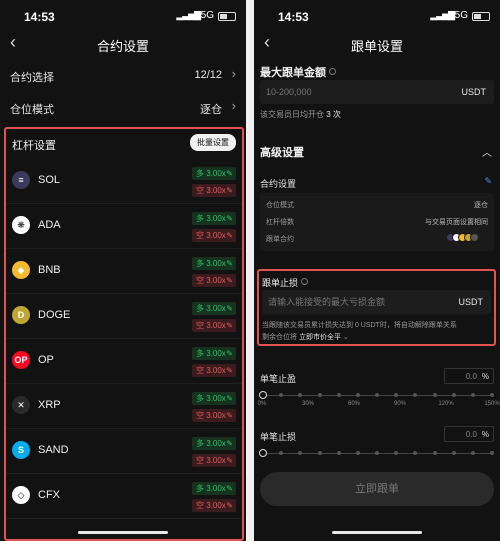 Image resolution: width=500 pixels, height=541 pixels. What do you see at coordinates (293, 17) in the screenshot?
I see `status-time: 14:53` at bounding box center [293, 17].